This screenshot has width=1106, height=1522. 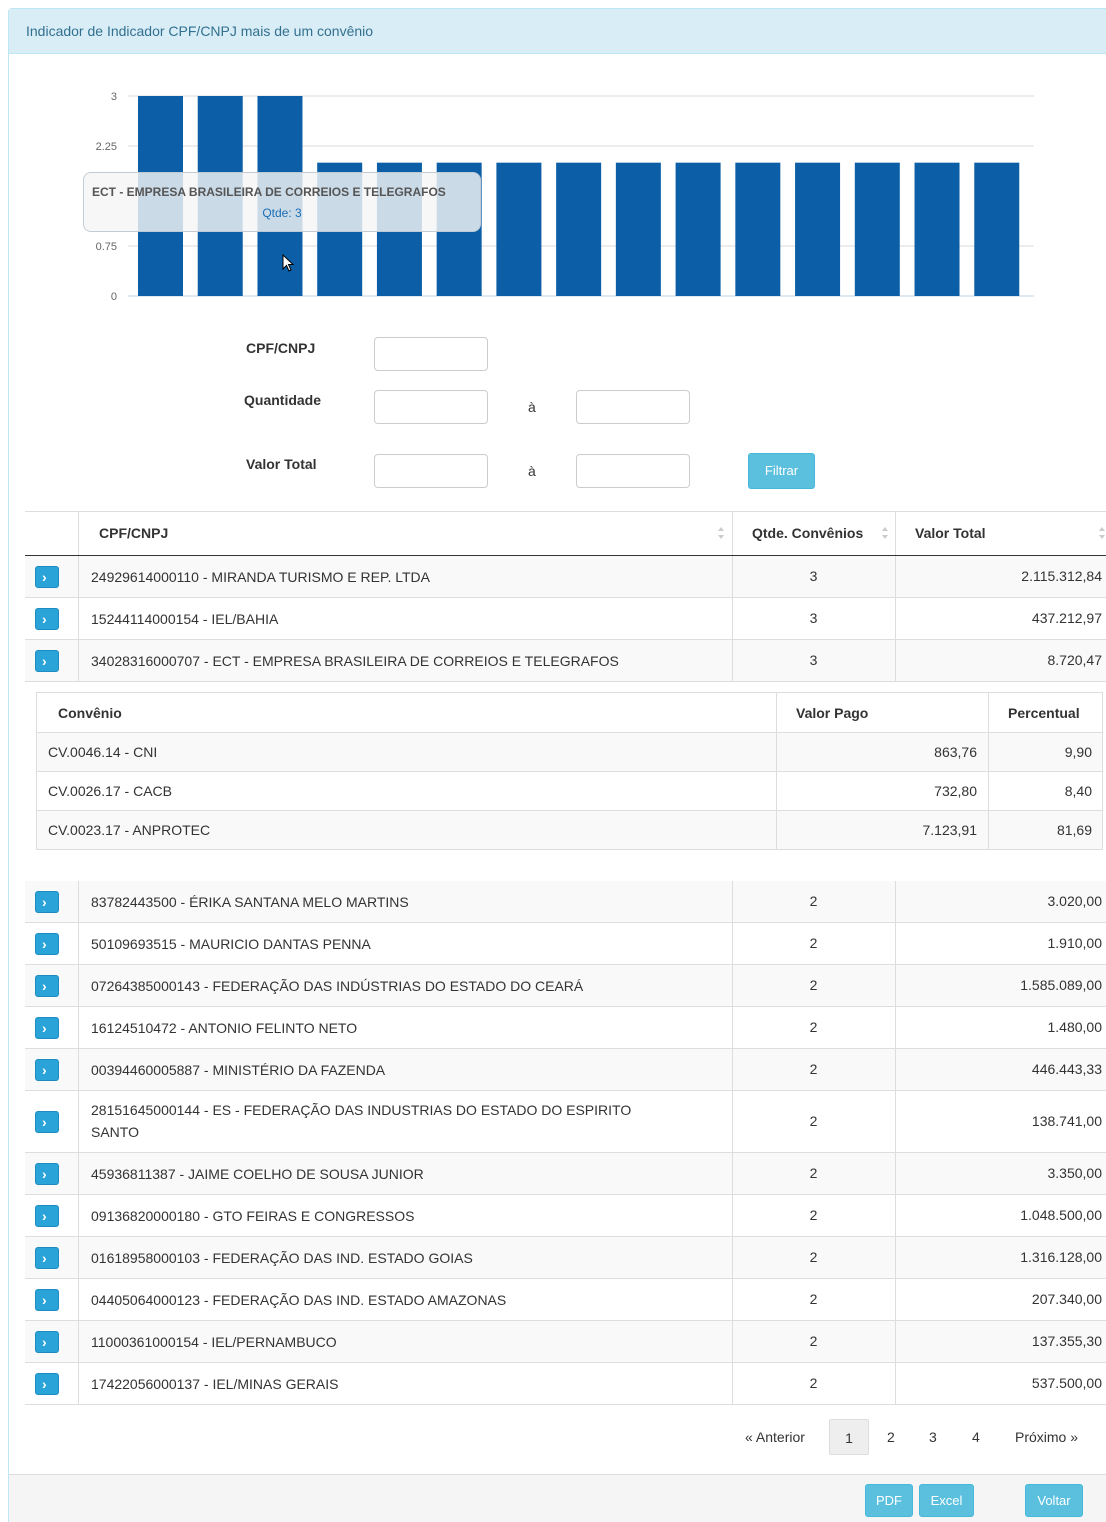 What do you see at coordinates (1066, 1121) in the screenshot?
I see `row-valor: 138.741,00` at bounding box center [1066, 1121].